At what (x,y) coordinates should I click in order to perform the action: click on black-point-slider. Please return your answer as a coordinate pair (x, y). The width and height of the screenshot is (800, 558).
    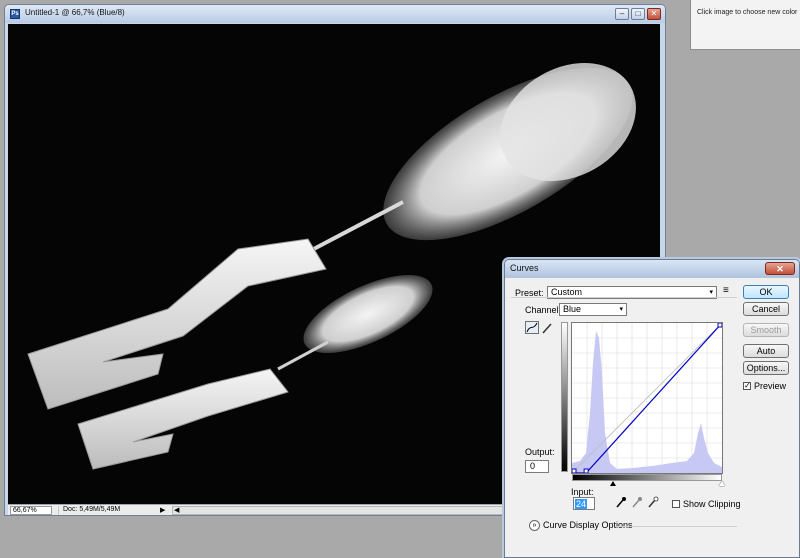
    Looking at the image, I should click on (613, 483).